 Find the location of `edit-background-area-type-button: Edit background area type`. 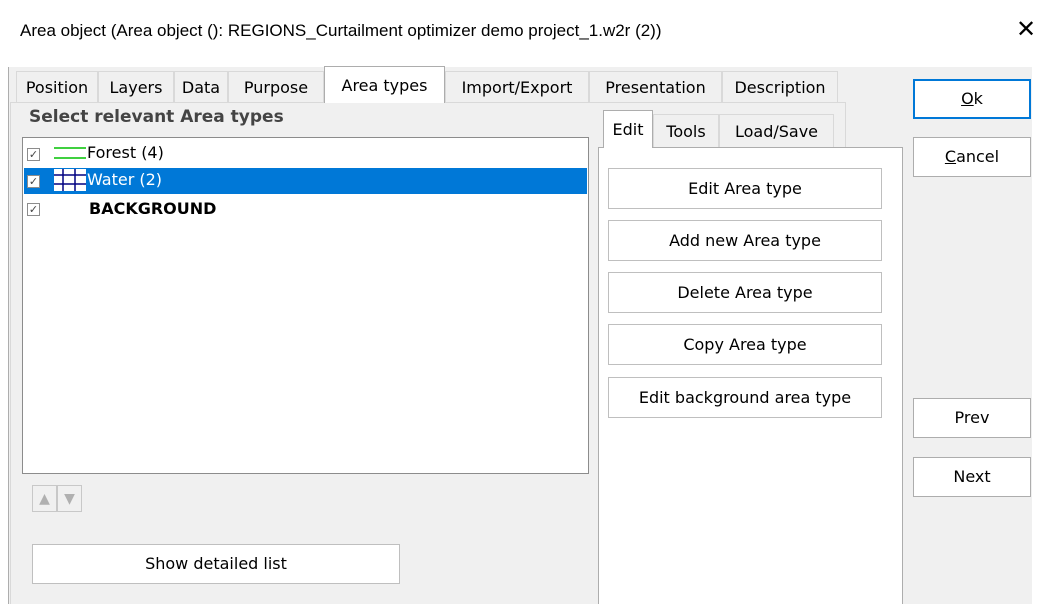

edit-background-area-type-button: Edit background area type is located at coordinates (745, 397).